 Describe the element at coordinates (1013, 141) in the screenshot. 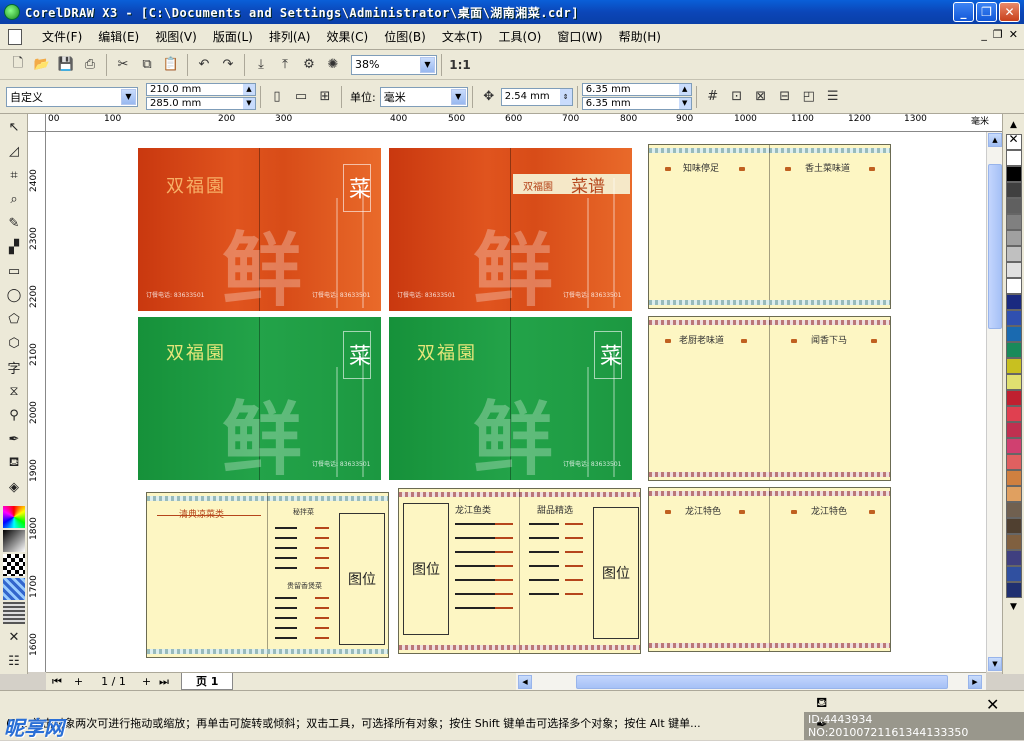

I see `no-color-swatch: ✕` at that location.